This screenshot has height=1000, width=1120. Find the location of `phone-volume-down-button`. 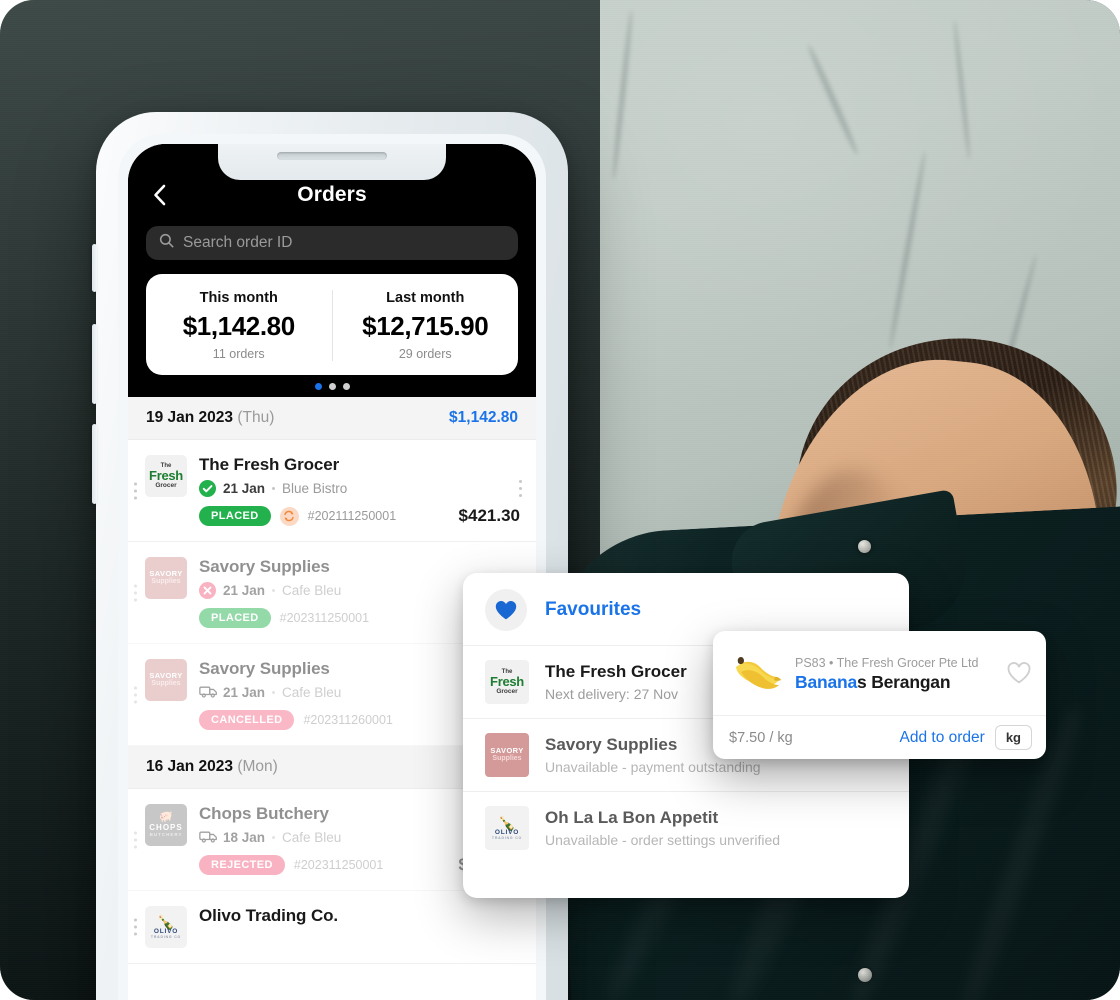

phone-volume-down-button is located at coordinates (94, 464).